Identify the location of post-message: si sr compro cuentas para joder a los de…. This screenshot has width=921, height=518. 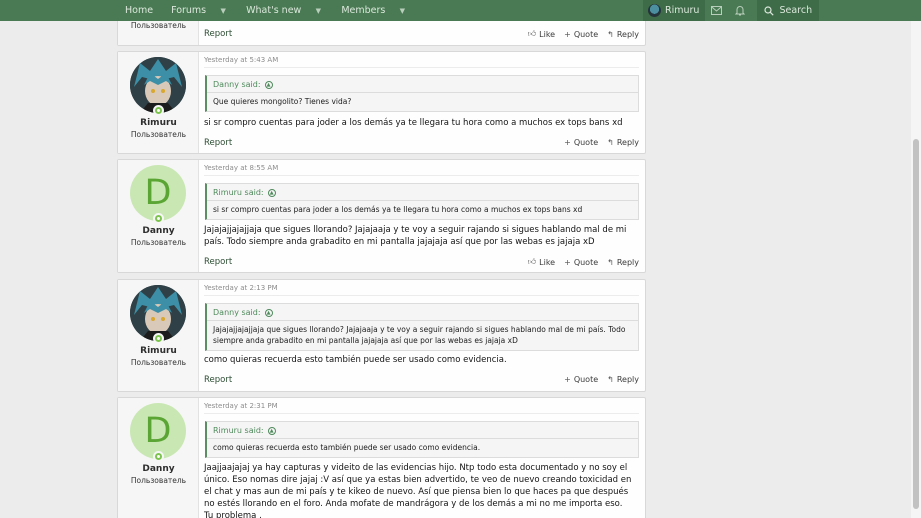
(413, 123).